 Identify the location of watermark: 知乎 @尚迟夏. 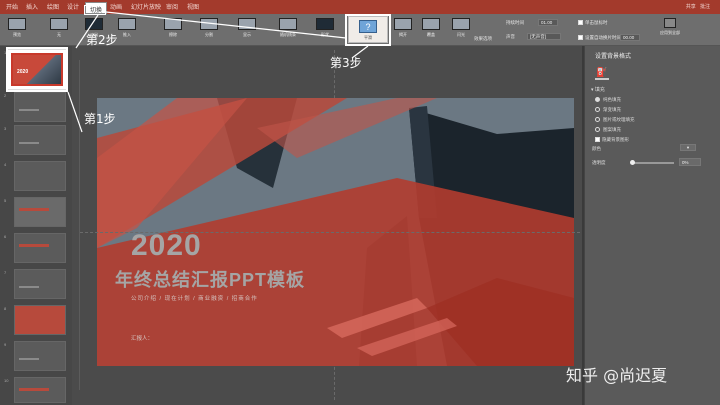
(617, 375).